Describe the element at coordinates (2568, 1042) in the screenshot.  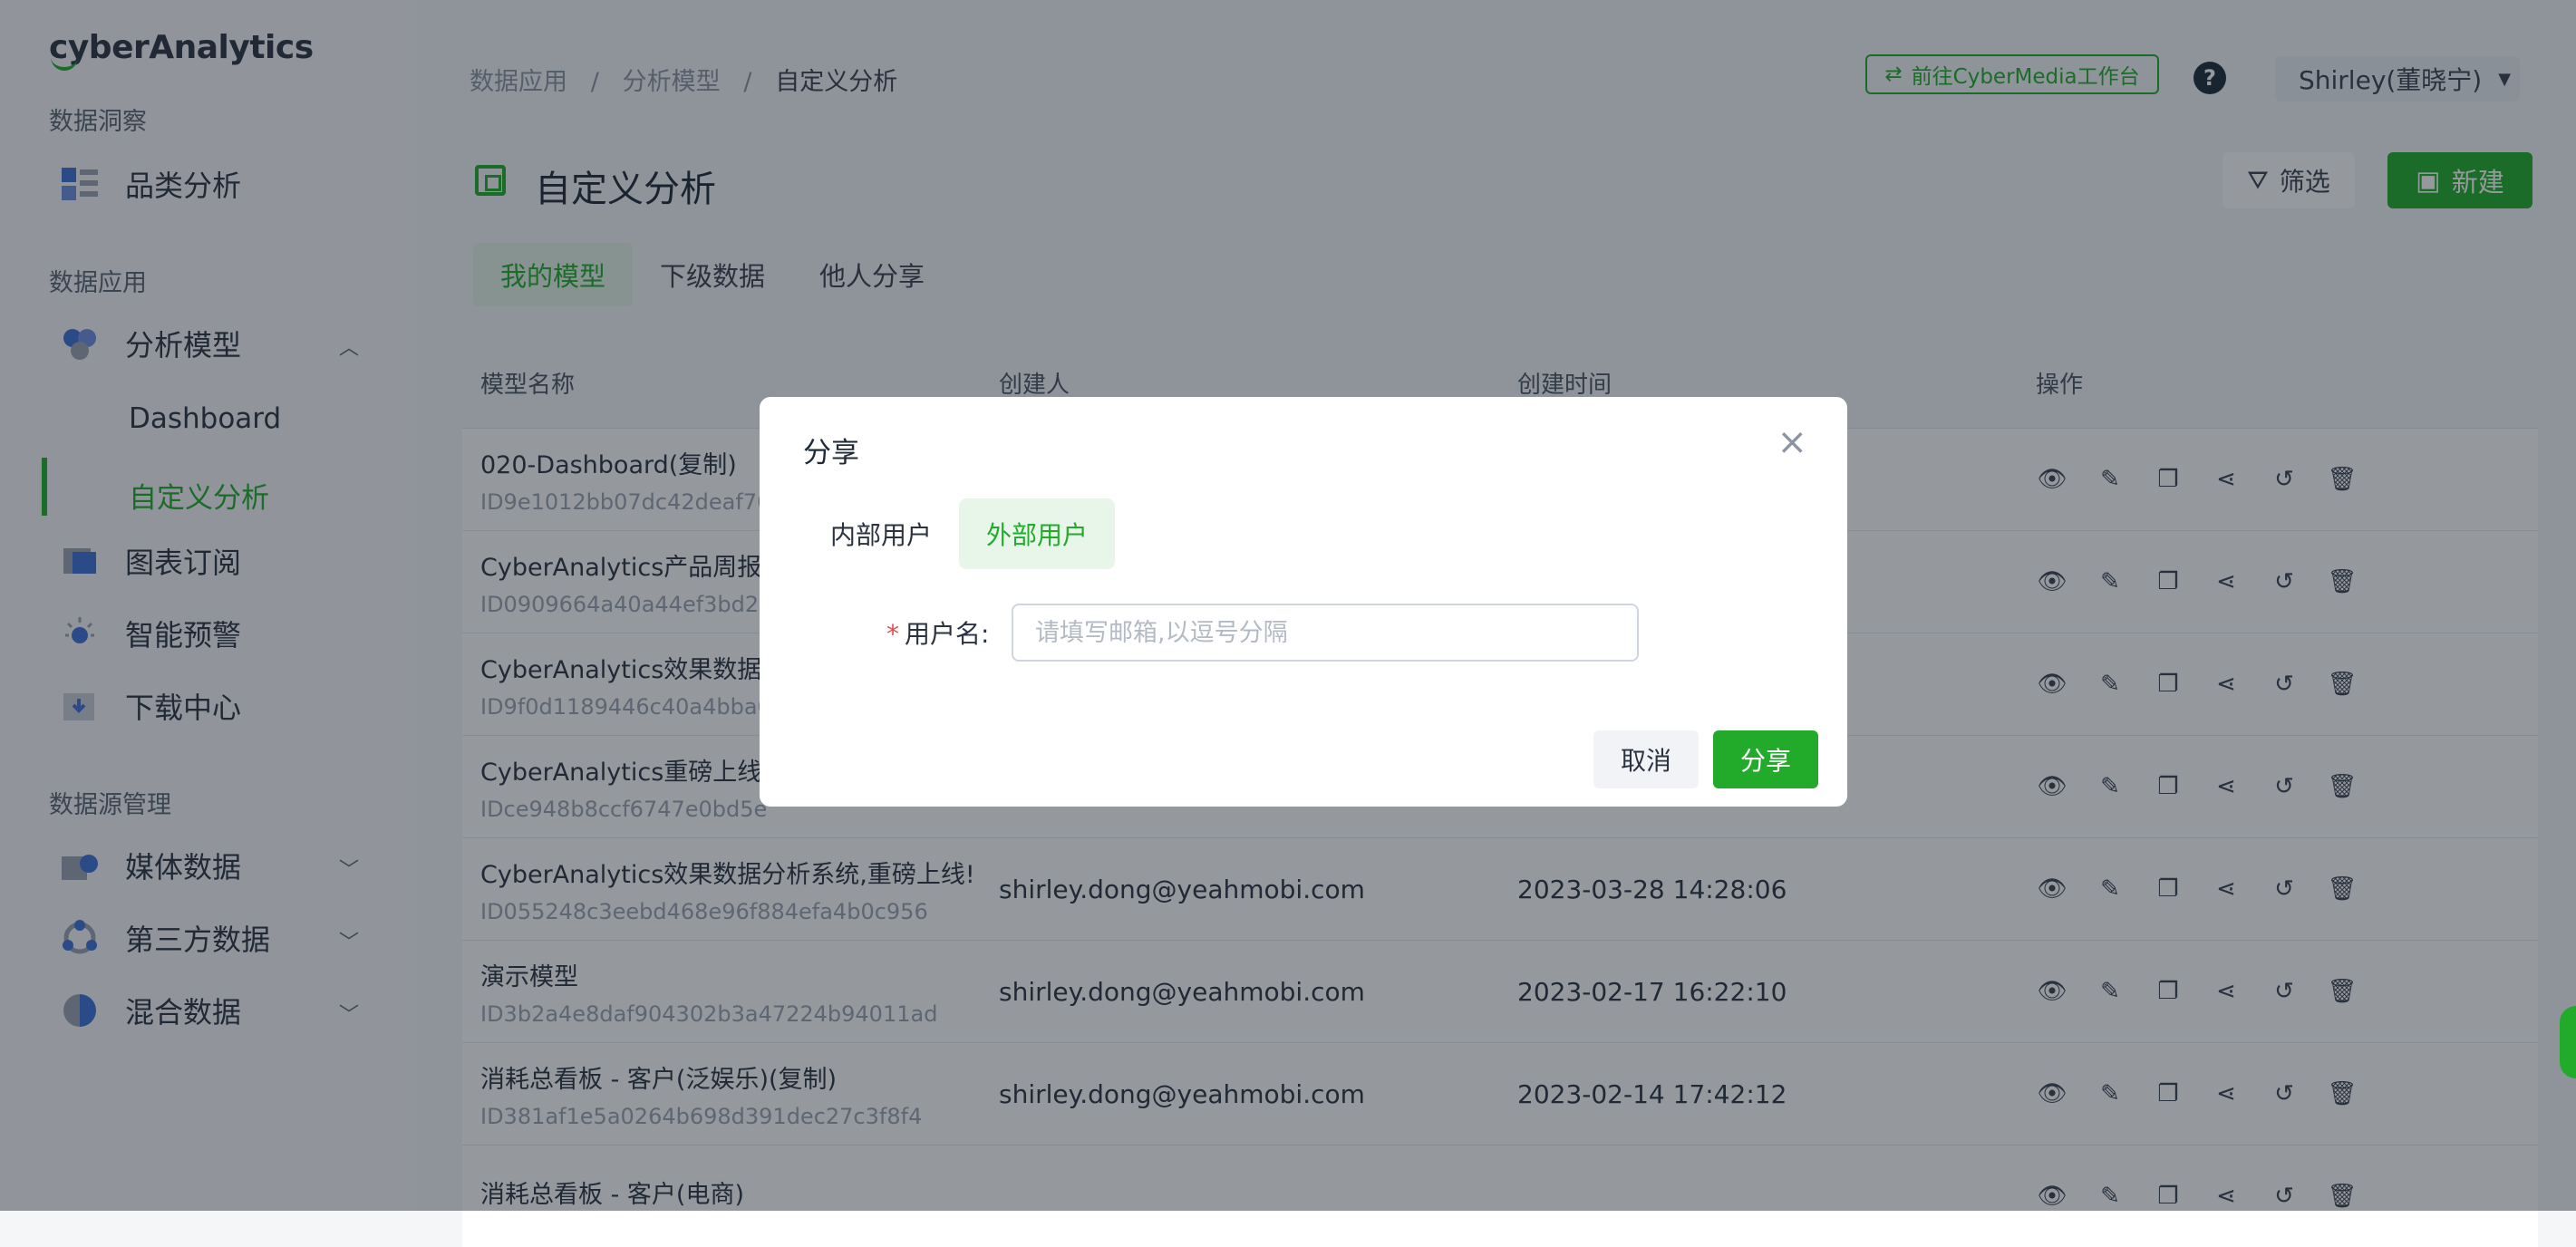
I see `floating-assistant-button` at that location.